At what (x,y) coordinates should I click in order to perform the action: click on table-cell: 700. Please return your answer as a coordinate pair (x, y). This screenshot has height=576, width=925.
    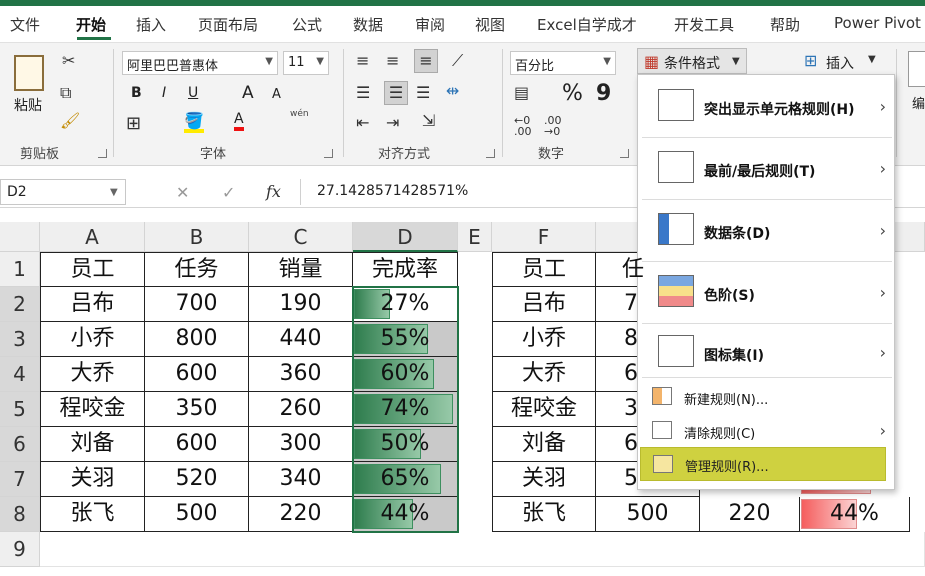
    Looking at the image, I should click on (197, 304).